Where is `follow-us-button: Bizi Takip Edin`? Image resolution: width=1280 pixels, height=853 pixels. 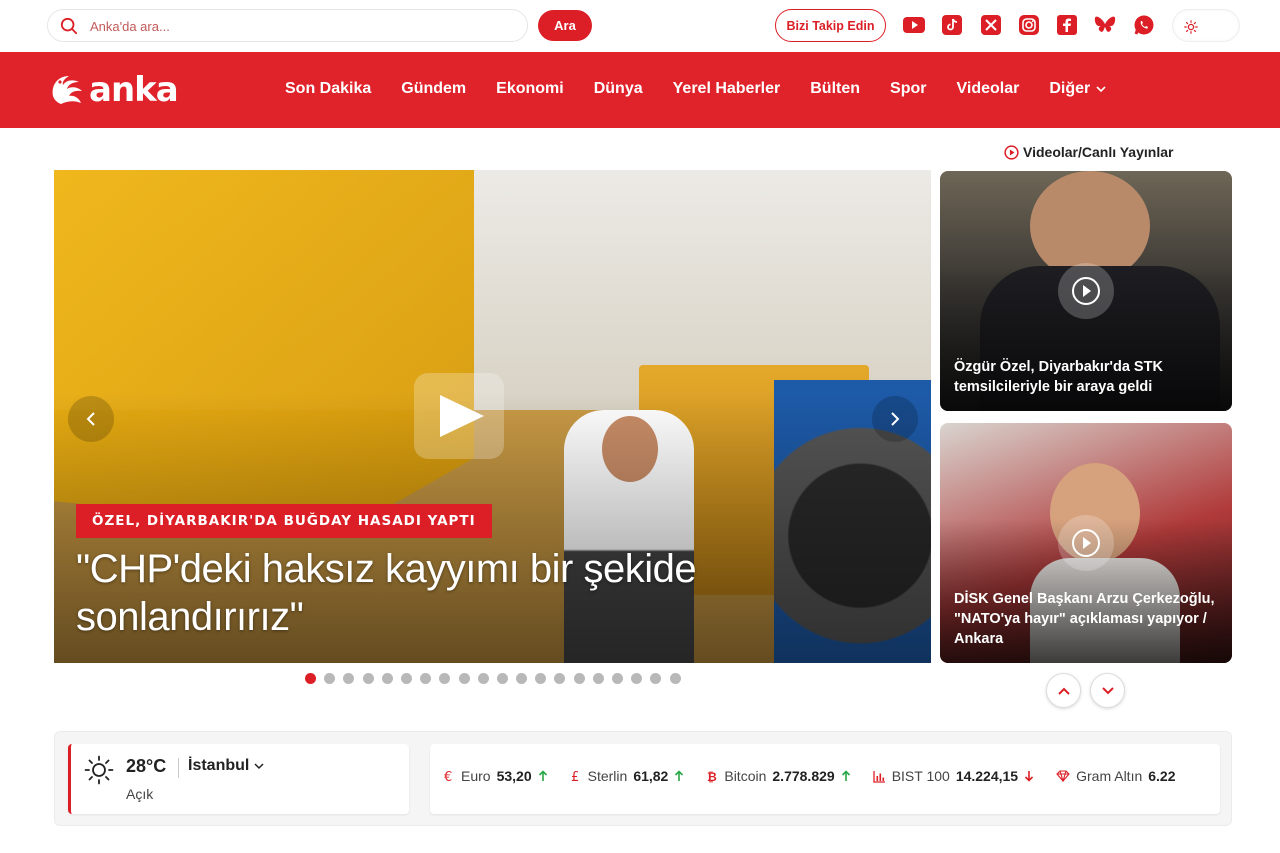
follow-us-button: Bizi Takip Edin is located at coordinates (830, 25).